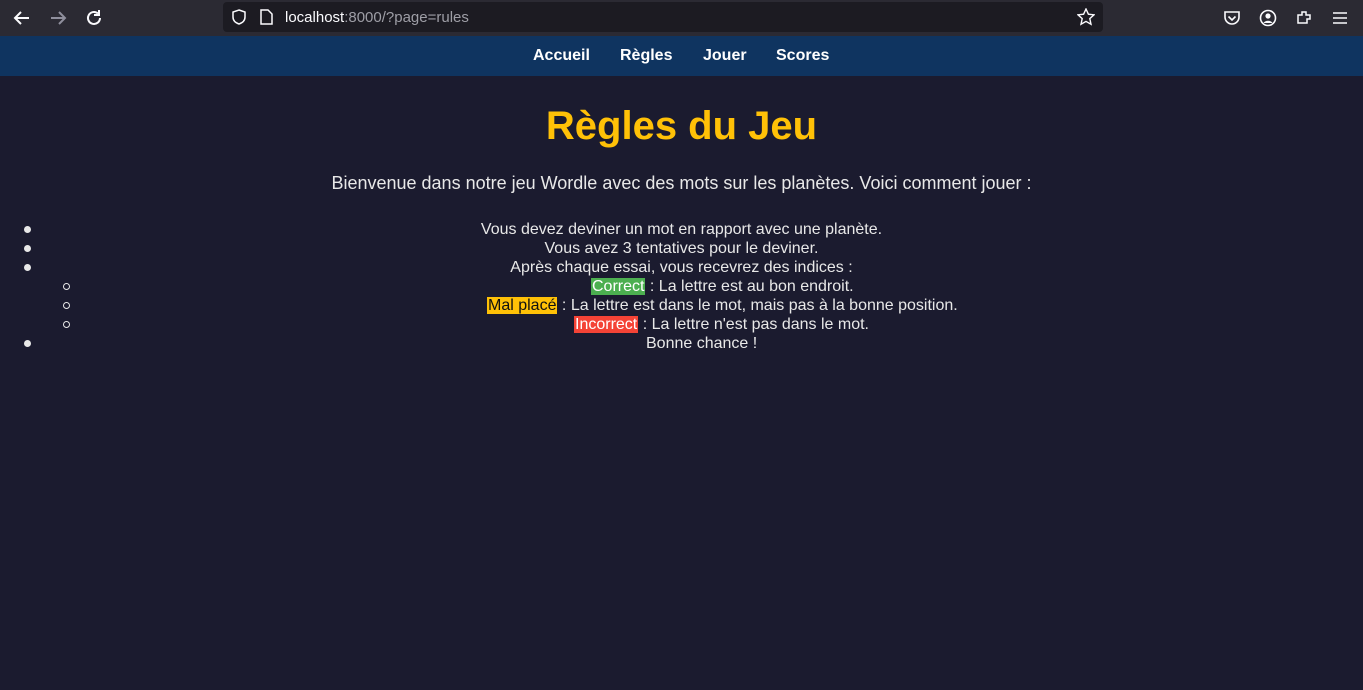 The height and width of the screenshot is (690, 1363). I want to click on menu-icon, so click(1340, 18).